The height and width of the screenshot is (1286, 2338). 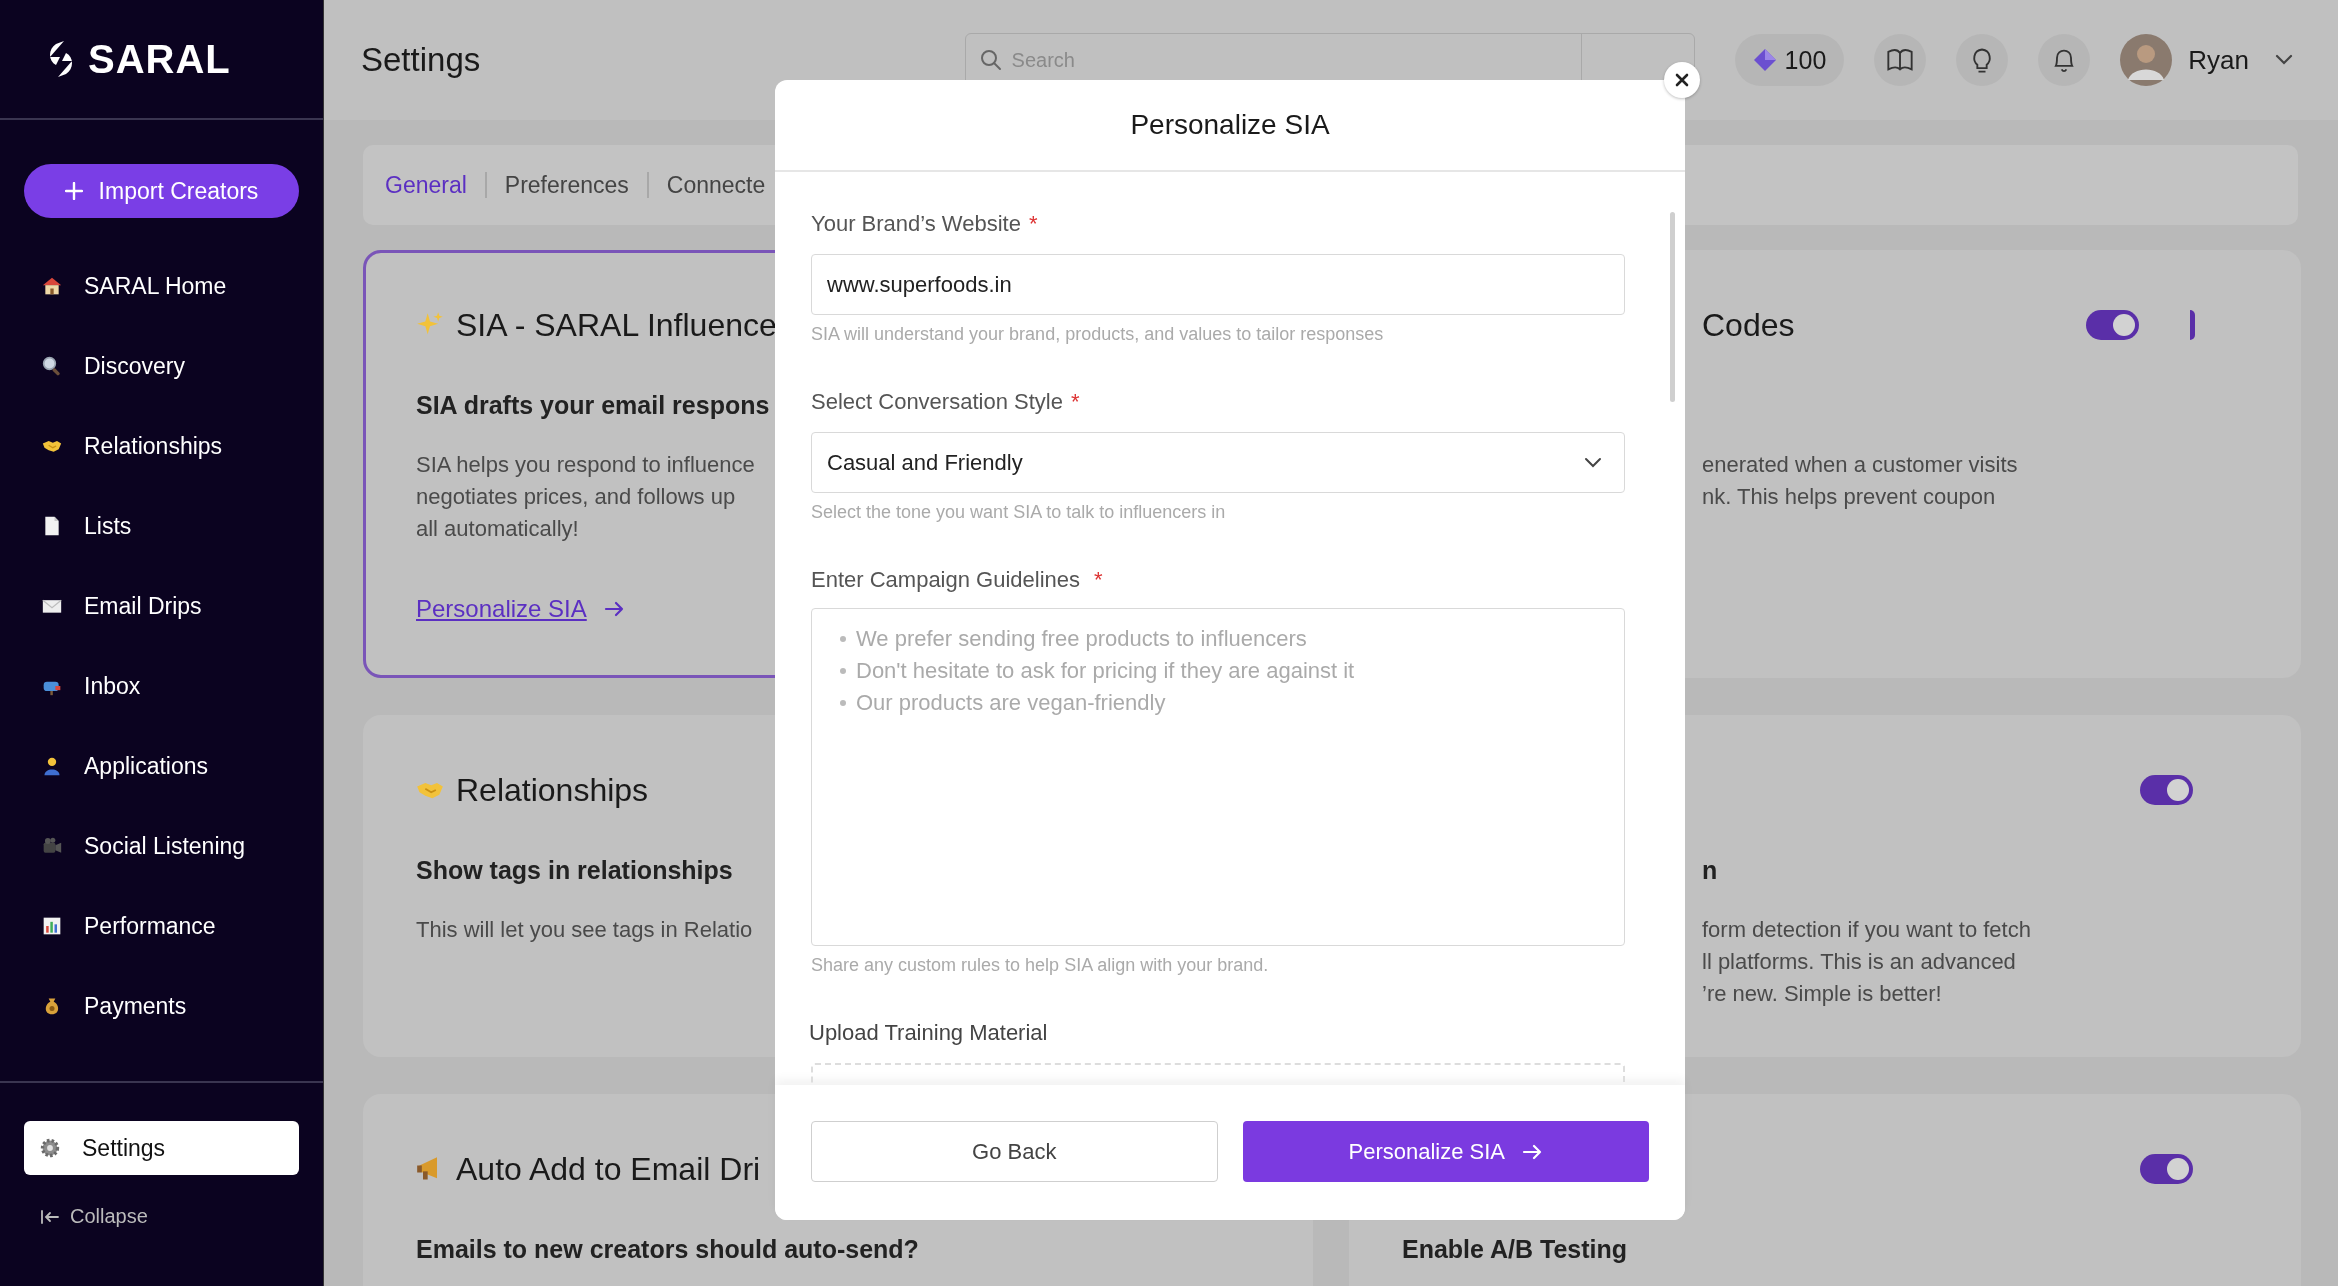 What do you see at coordinates (52, 366) in the screenshot?
I see `magnifier-icon` at bounding box center [52, 366].